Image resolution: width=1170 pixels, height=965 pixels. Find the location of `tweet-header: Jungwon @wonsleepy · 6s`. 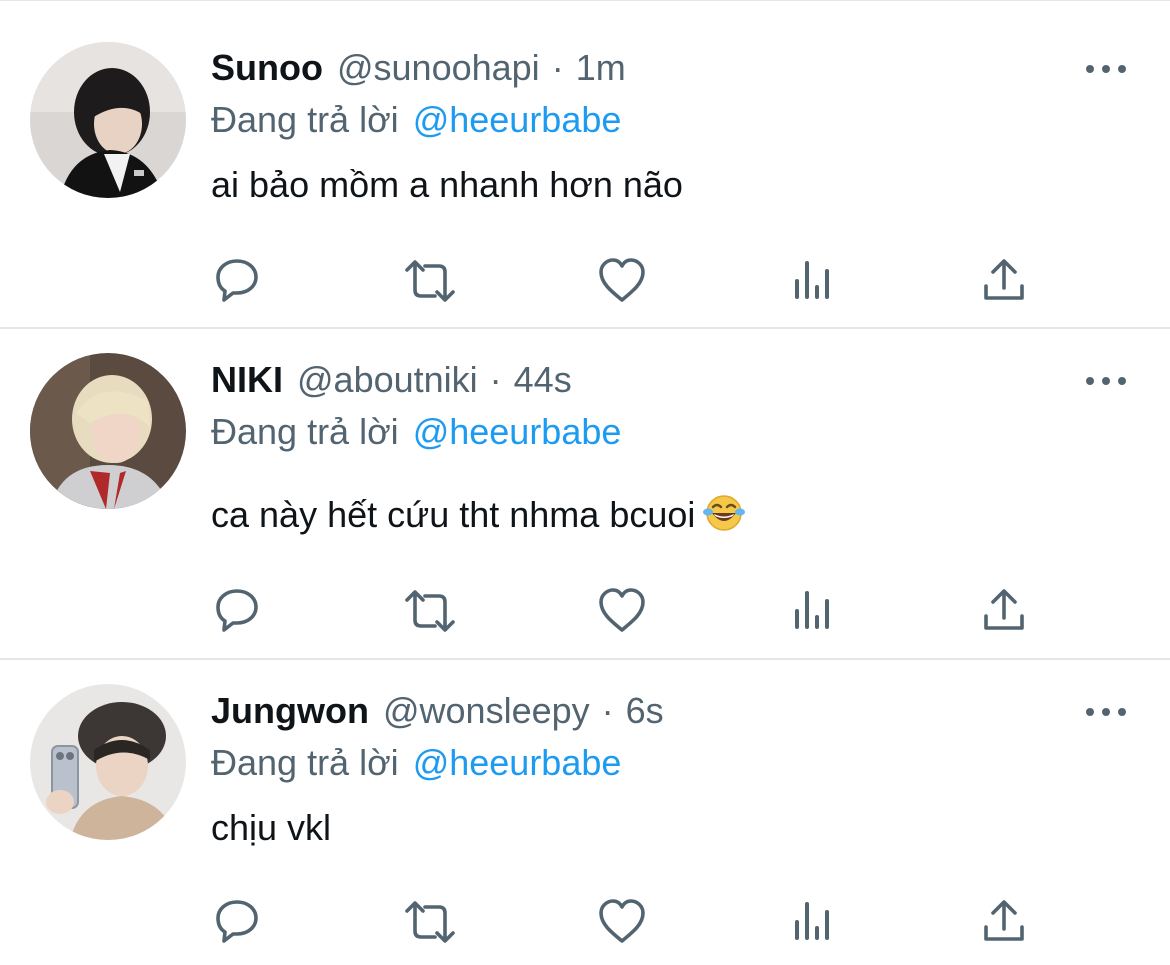

tweet-header: Jungwon @wonsleepy · 6s is located at coordinates (635, 711).